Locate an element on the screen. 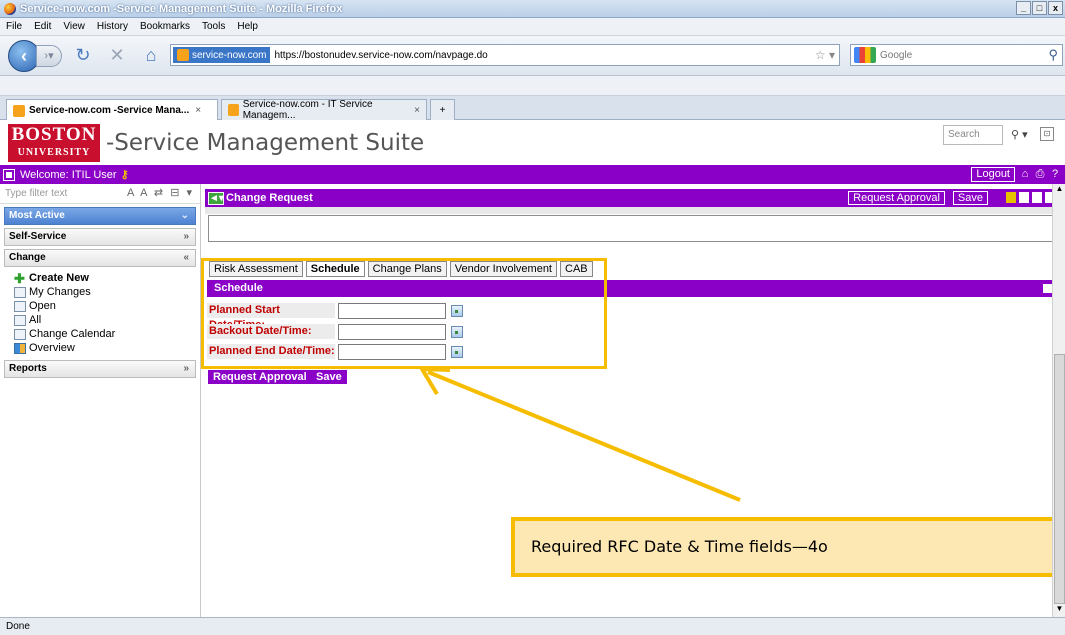  overview-icon is located at coordinates (20, 348).